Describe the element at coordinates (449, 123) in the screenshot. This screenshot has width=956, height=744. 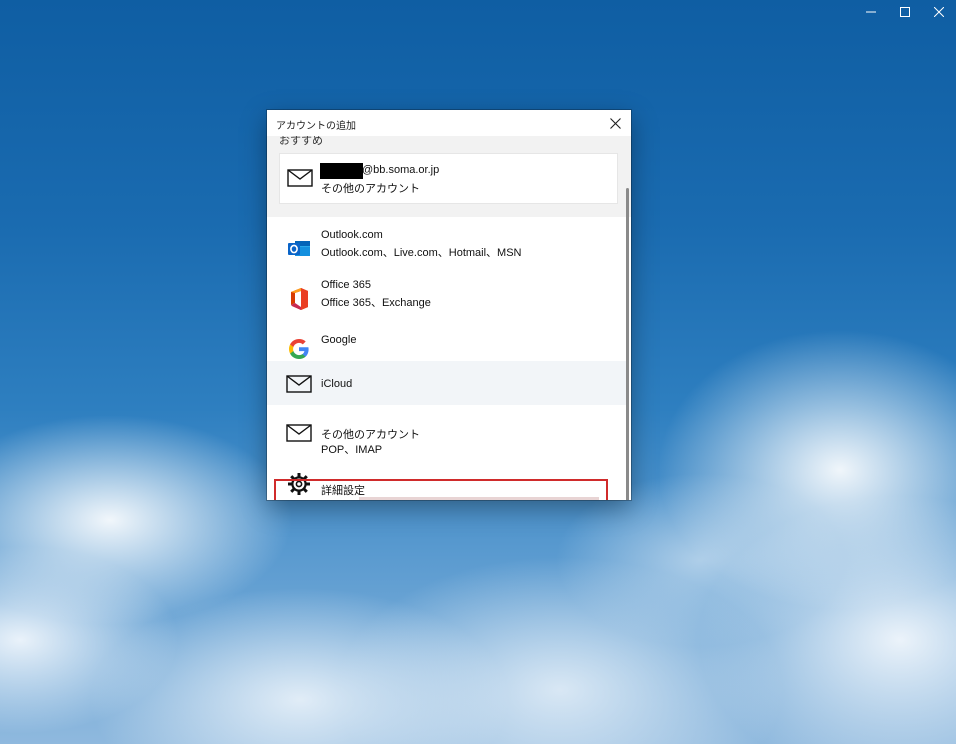
I see `dialog-header: アカウントの追加` at that location.